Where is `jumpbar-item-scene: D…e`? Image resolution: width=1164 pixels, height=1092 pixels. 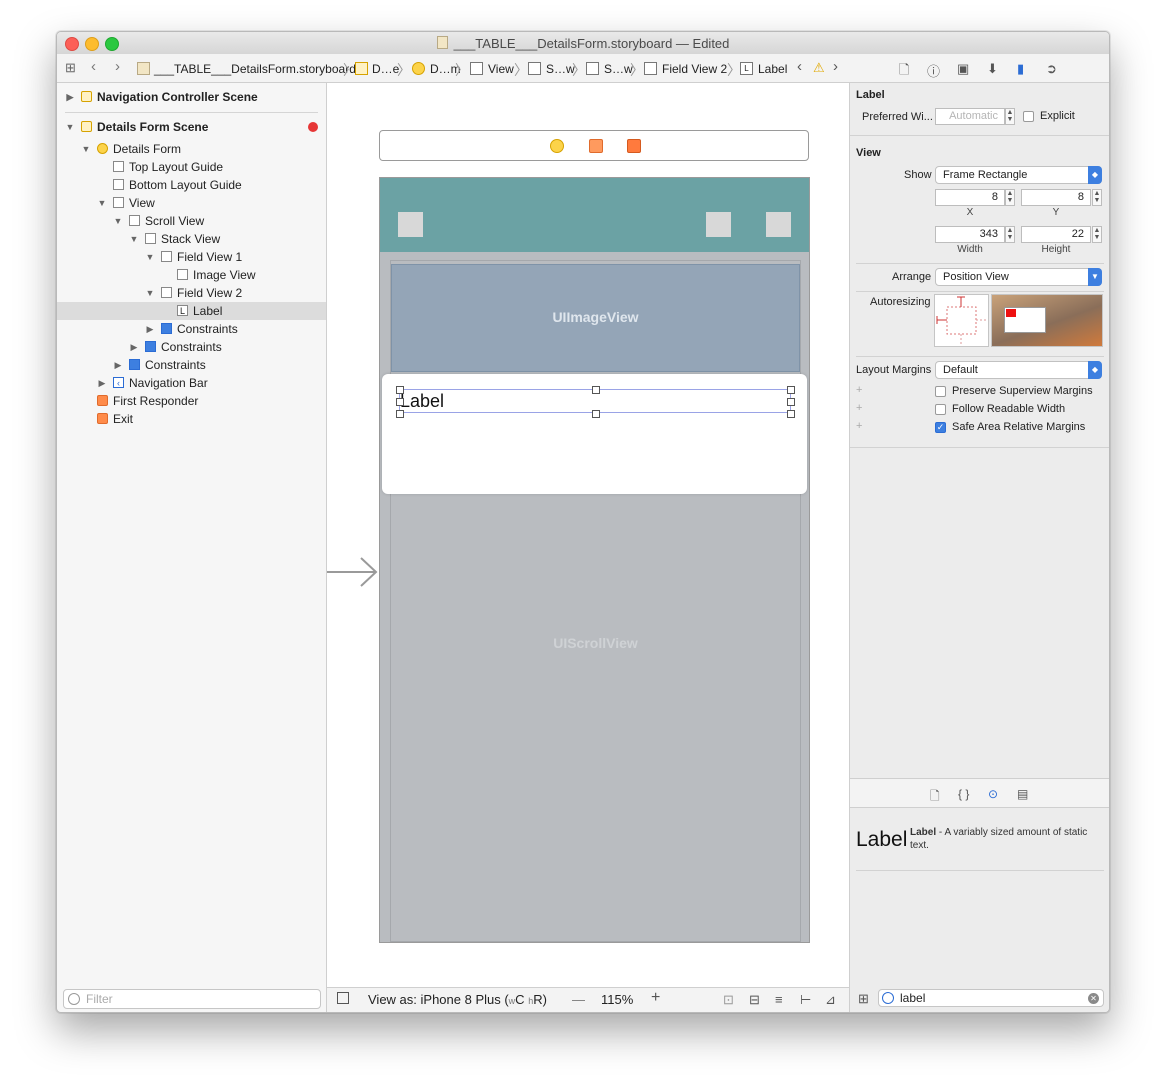 jumpbar-item-scene: D…e is located at coordinates (385, 69).